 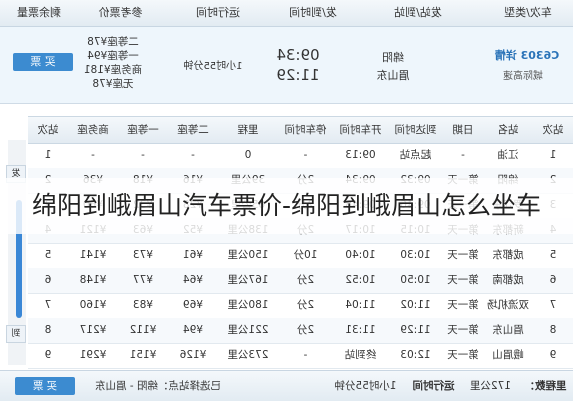 I want to click on cell-dep: 10:52, so click(x=360, y=280).